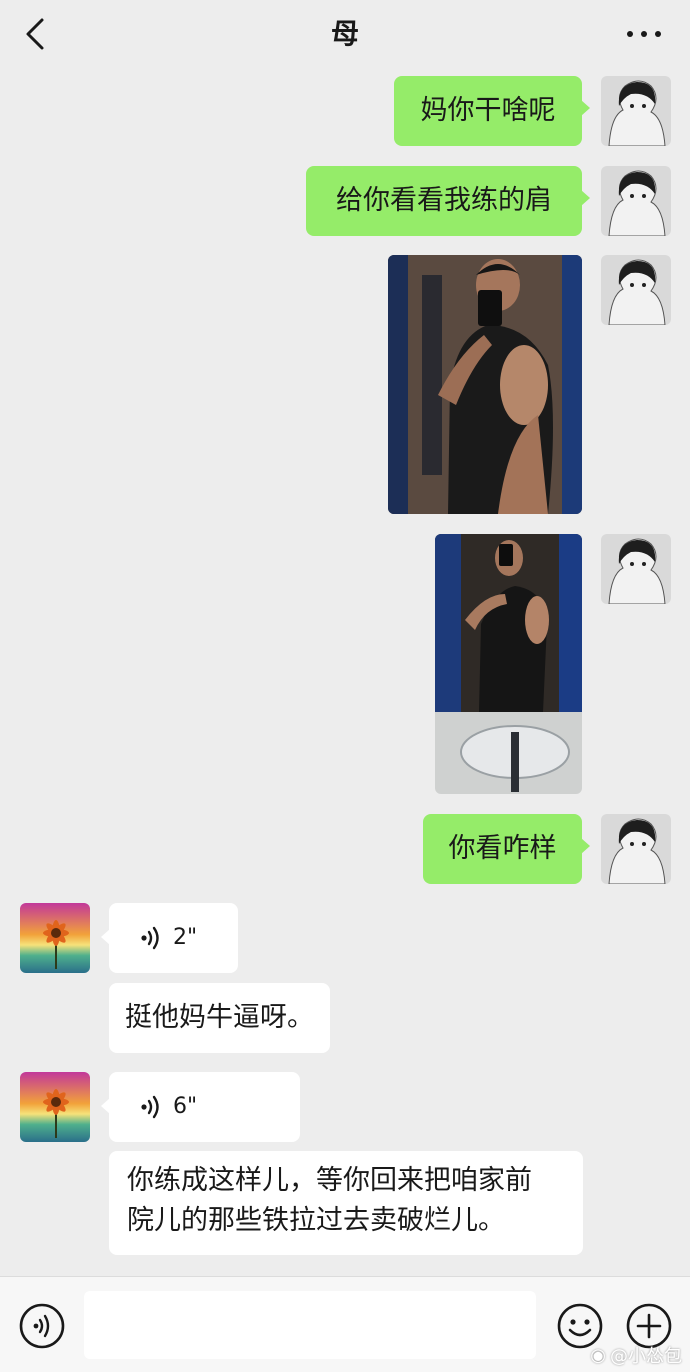 This screenshot has width=690, height=1372. I want to click on voice-message: 2", so click(169, 938).